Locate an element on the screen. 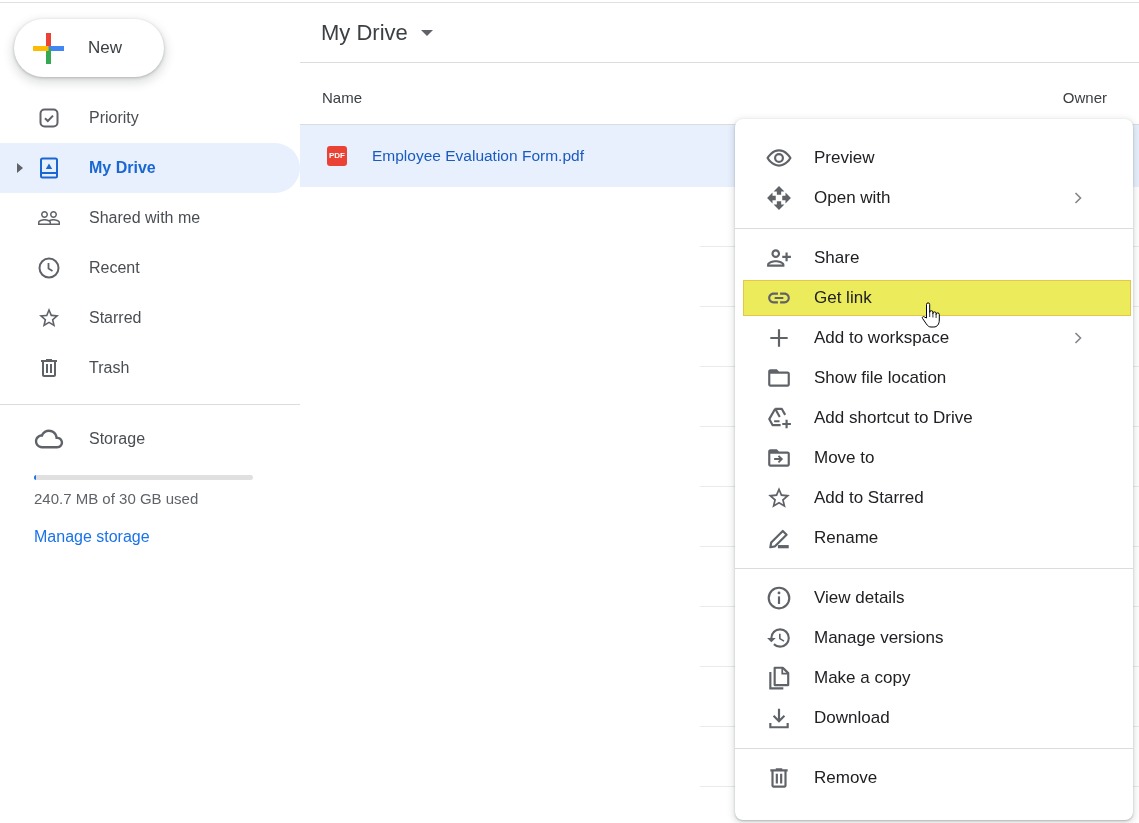  sidebar-item: My Drive is located at coordinates (150, 168).